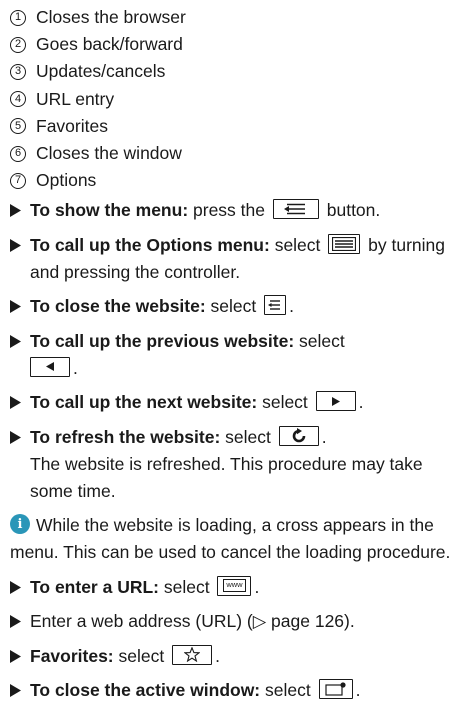 This screenshot has width=460, height=718. What do you see at coordinates (109, 210) in the screenshot?
I see `step-title: To show the menu:` at bounding box center [109, 210].